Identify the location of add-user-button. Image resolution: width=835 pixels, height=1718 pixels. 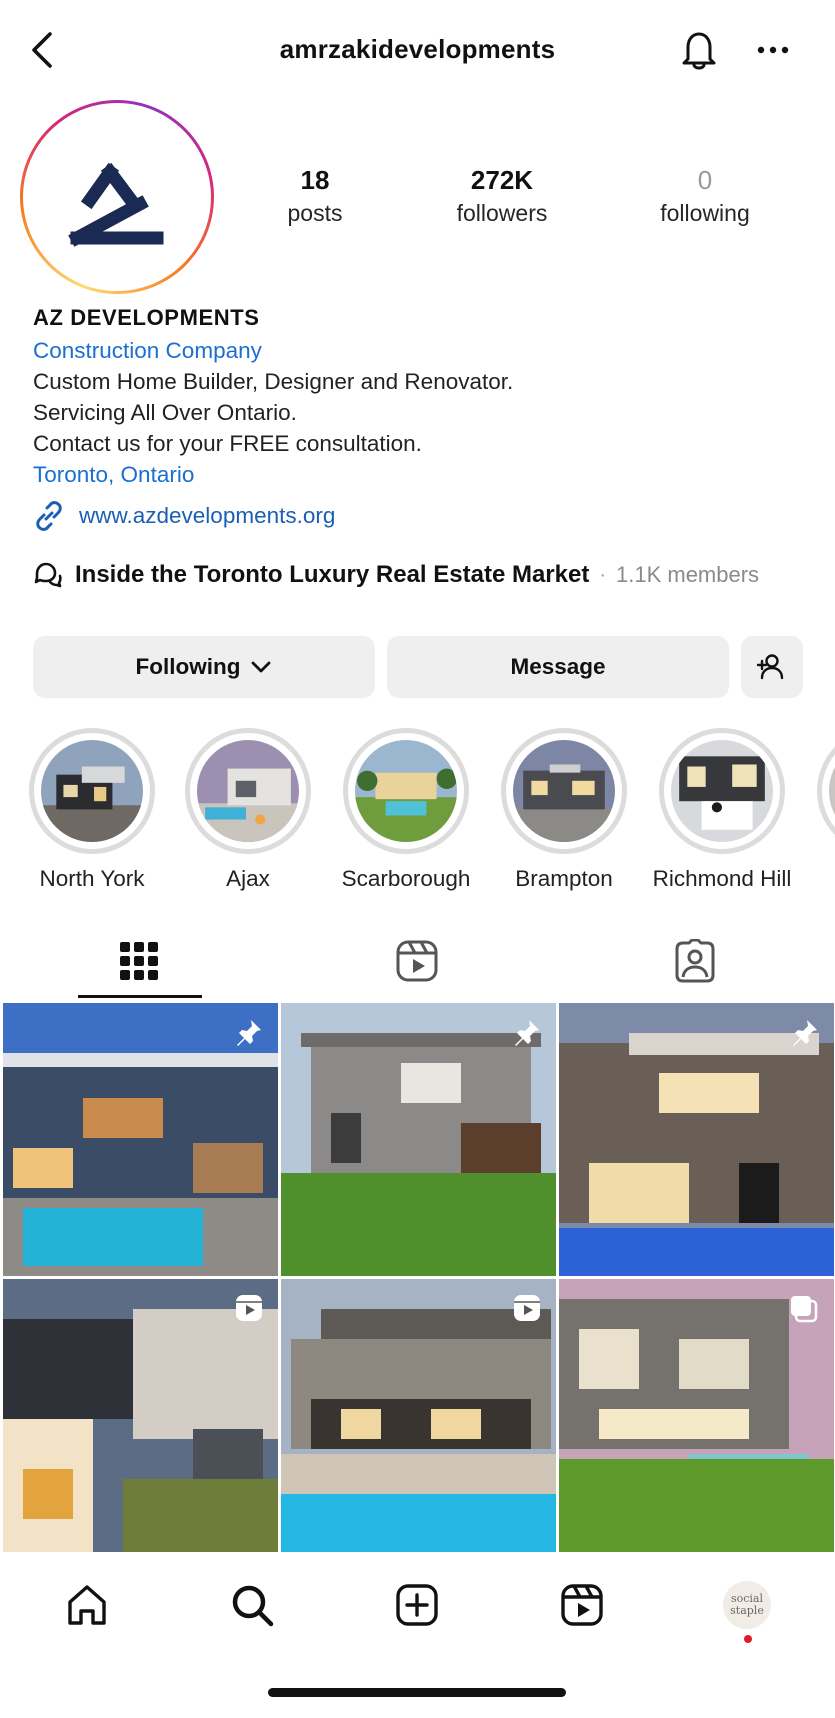
(772, 667).